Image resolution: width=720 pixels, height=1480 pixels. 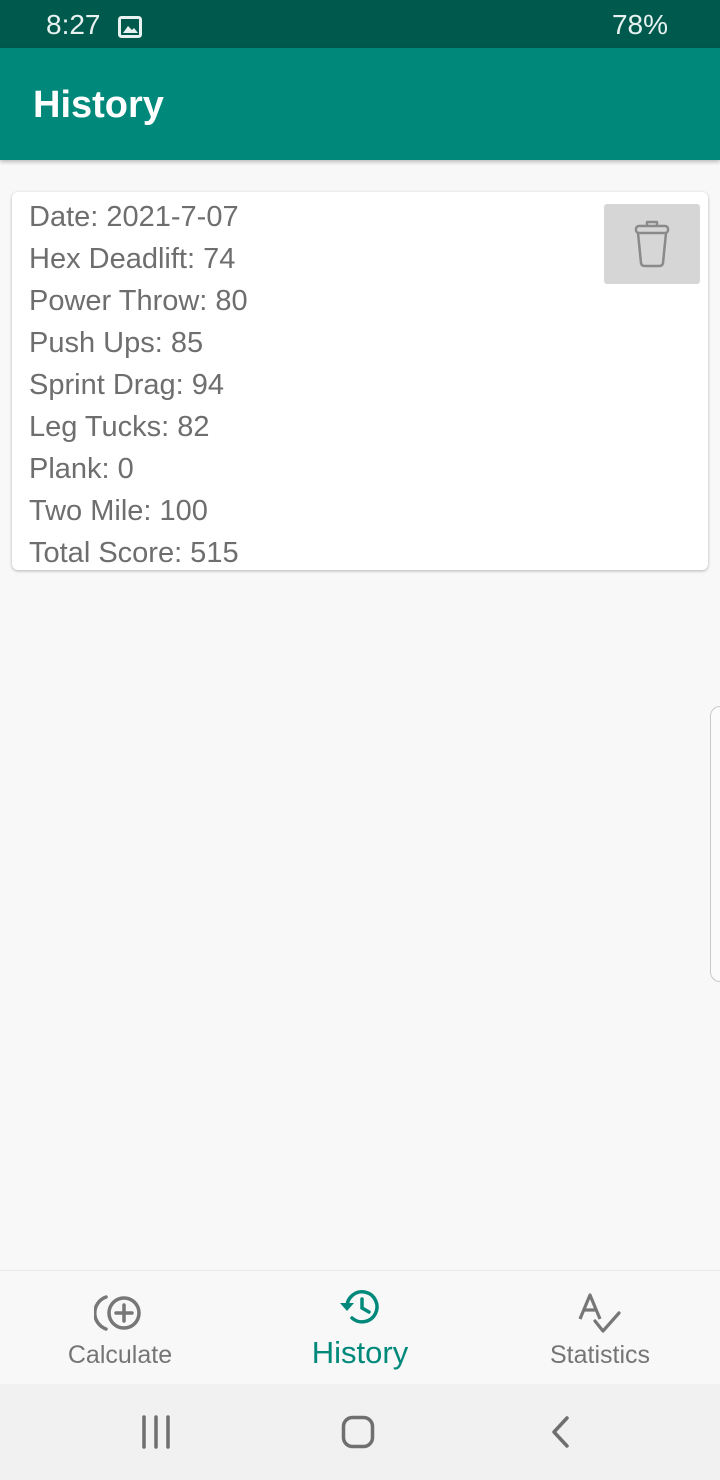 What do you see at coordinates (118, 511) in the screenshot?
I see `entry-two-mile: Two Mile: 100` at bounding box center [118, 511].